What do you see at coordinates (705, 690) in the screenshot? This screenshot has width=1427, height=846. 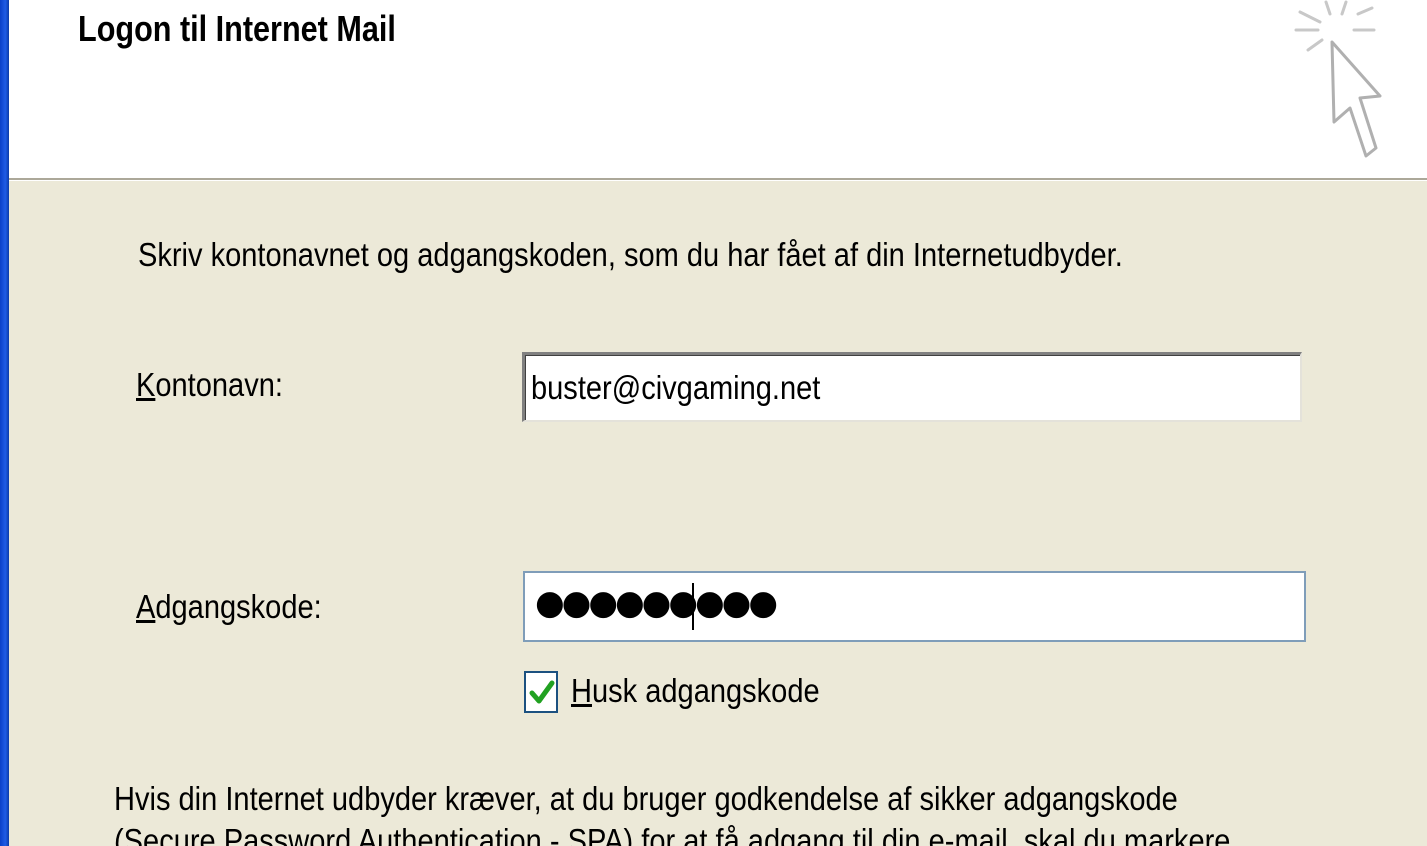 I see `remember-label-text: usk adgangskode` at bounding box center [705, 690].